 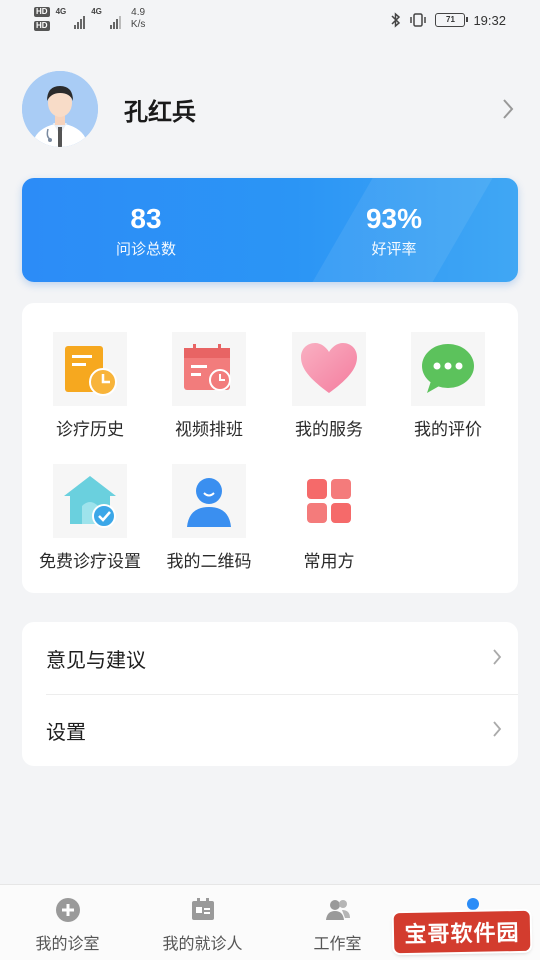 I want to click on profile-header: 孔红兵, so click(x=270, y=109).